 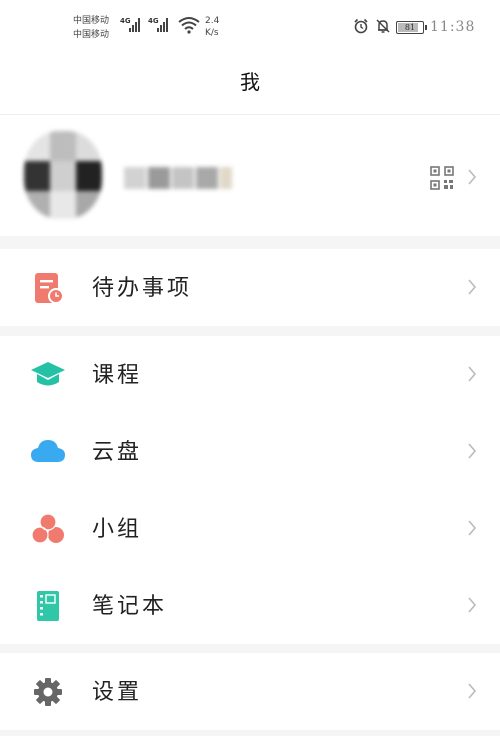 I want to click on qr-code-icon, so click(x=442, y=178).